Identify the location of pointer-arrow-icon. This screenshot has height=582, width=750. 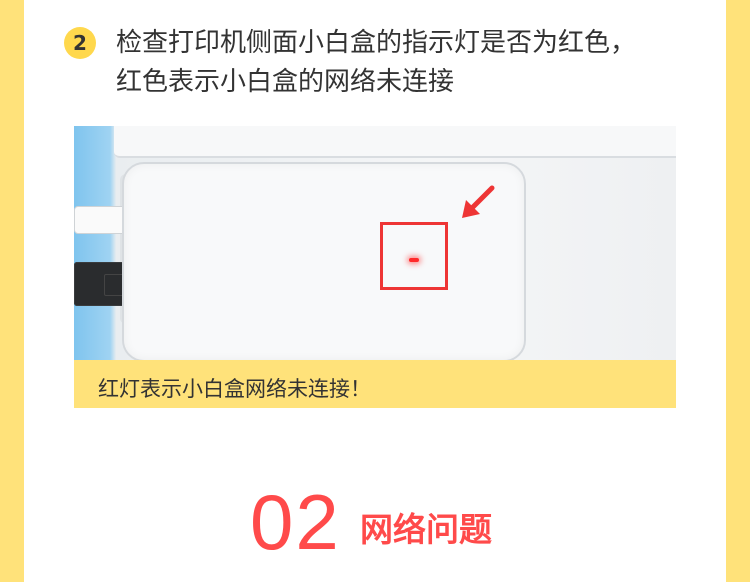
(478, 201).